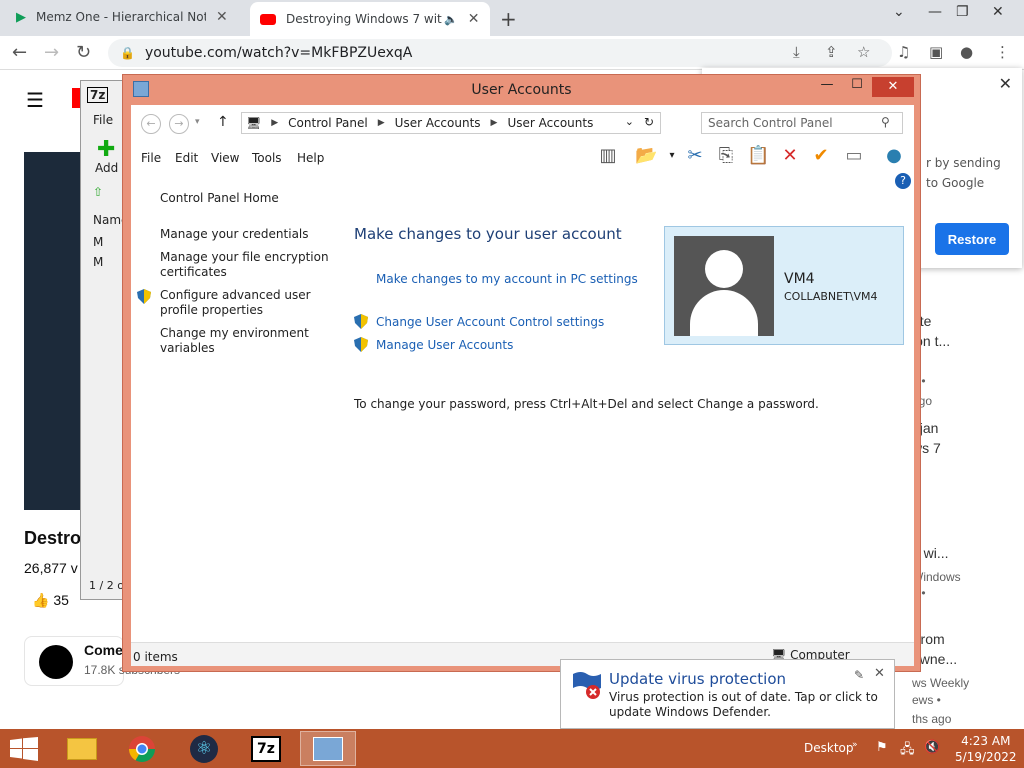  Describe the element at coordinates (829, 748) in the screenshot. I see `desktop-toolbar-label: Desktop` at that location.